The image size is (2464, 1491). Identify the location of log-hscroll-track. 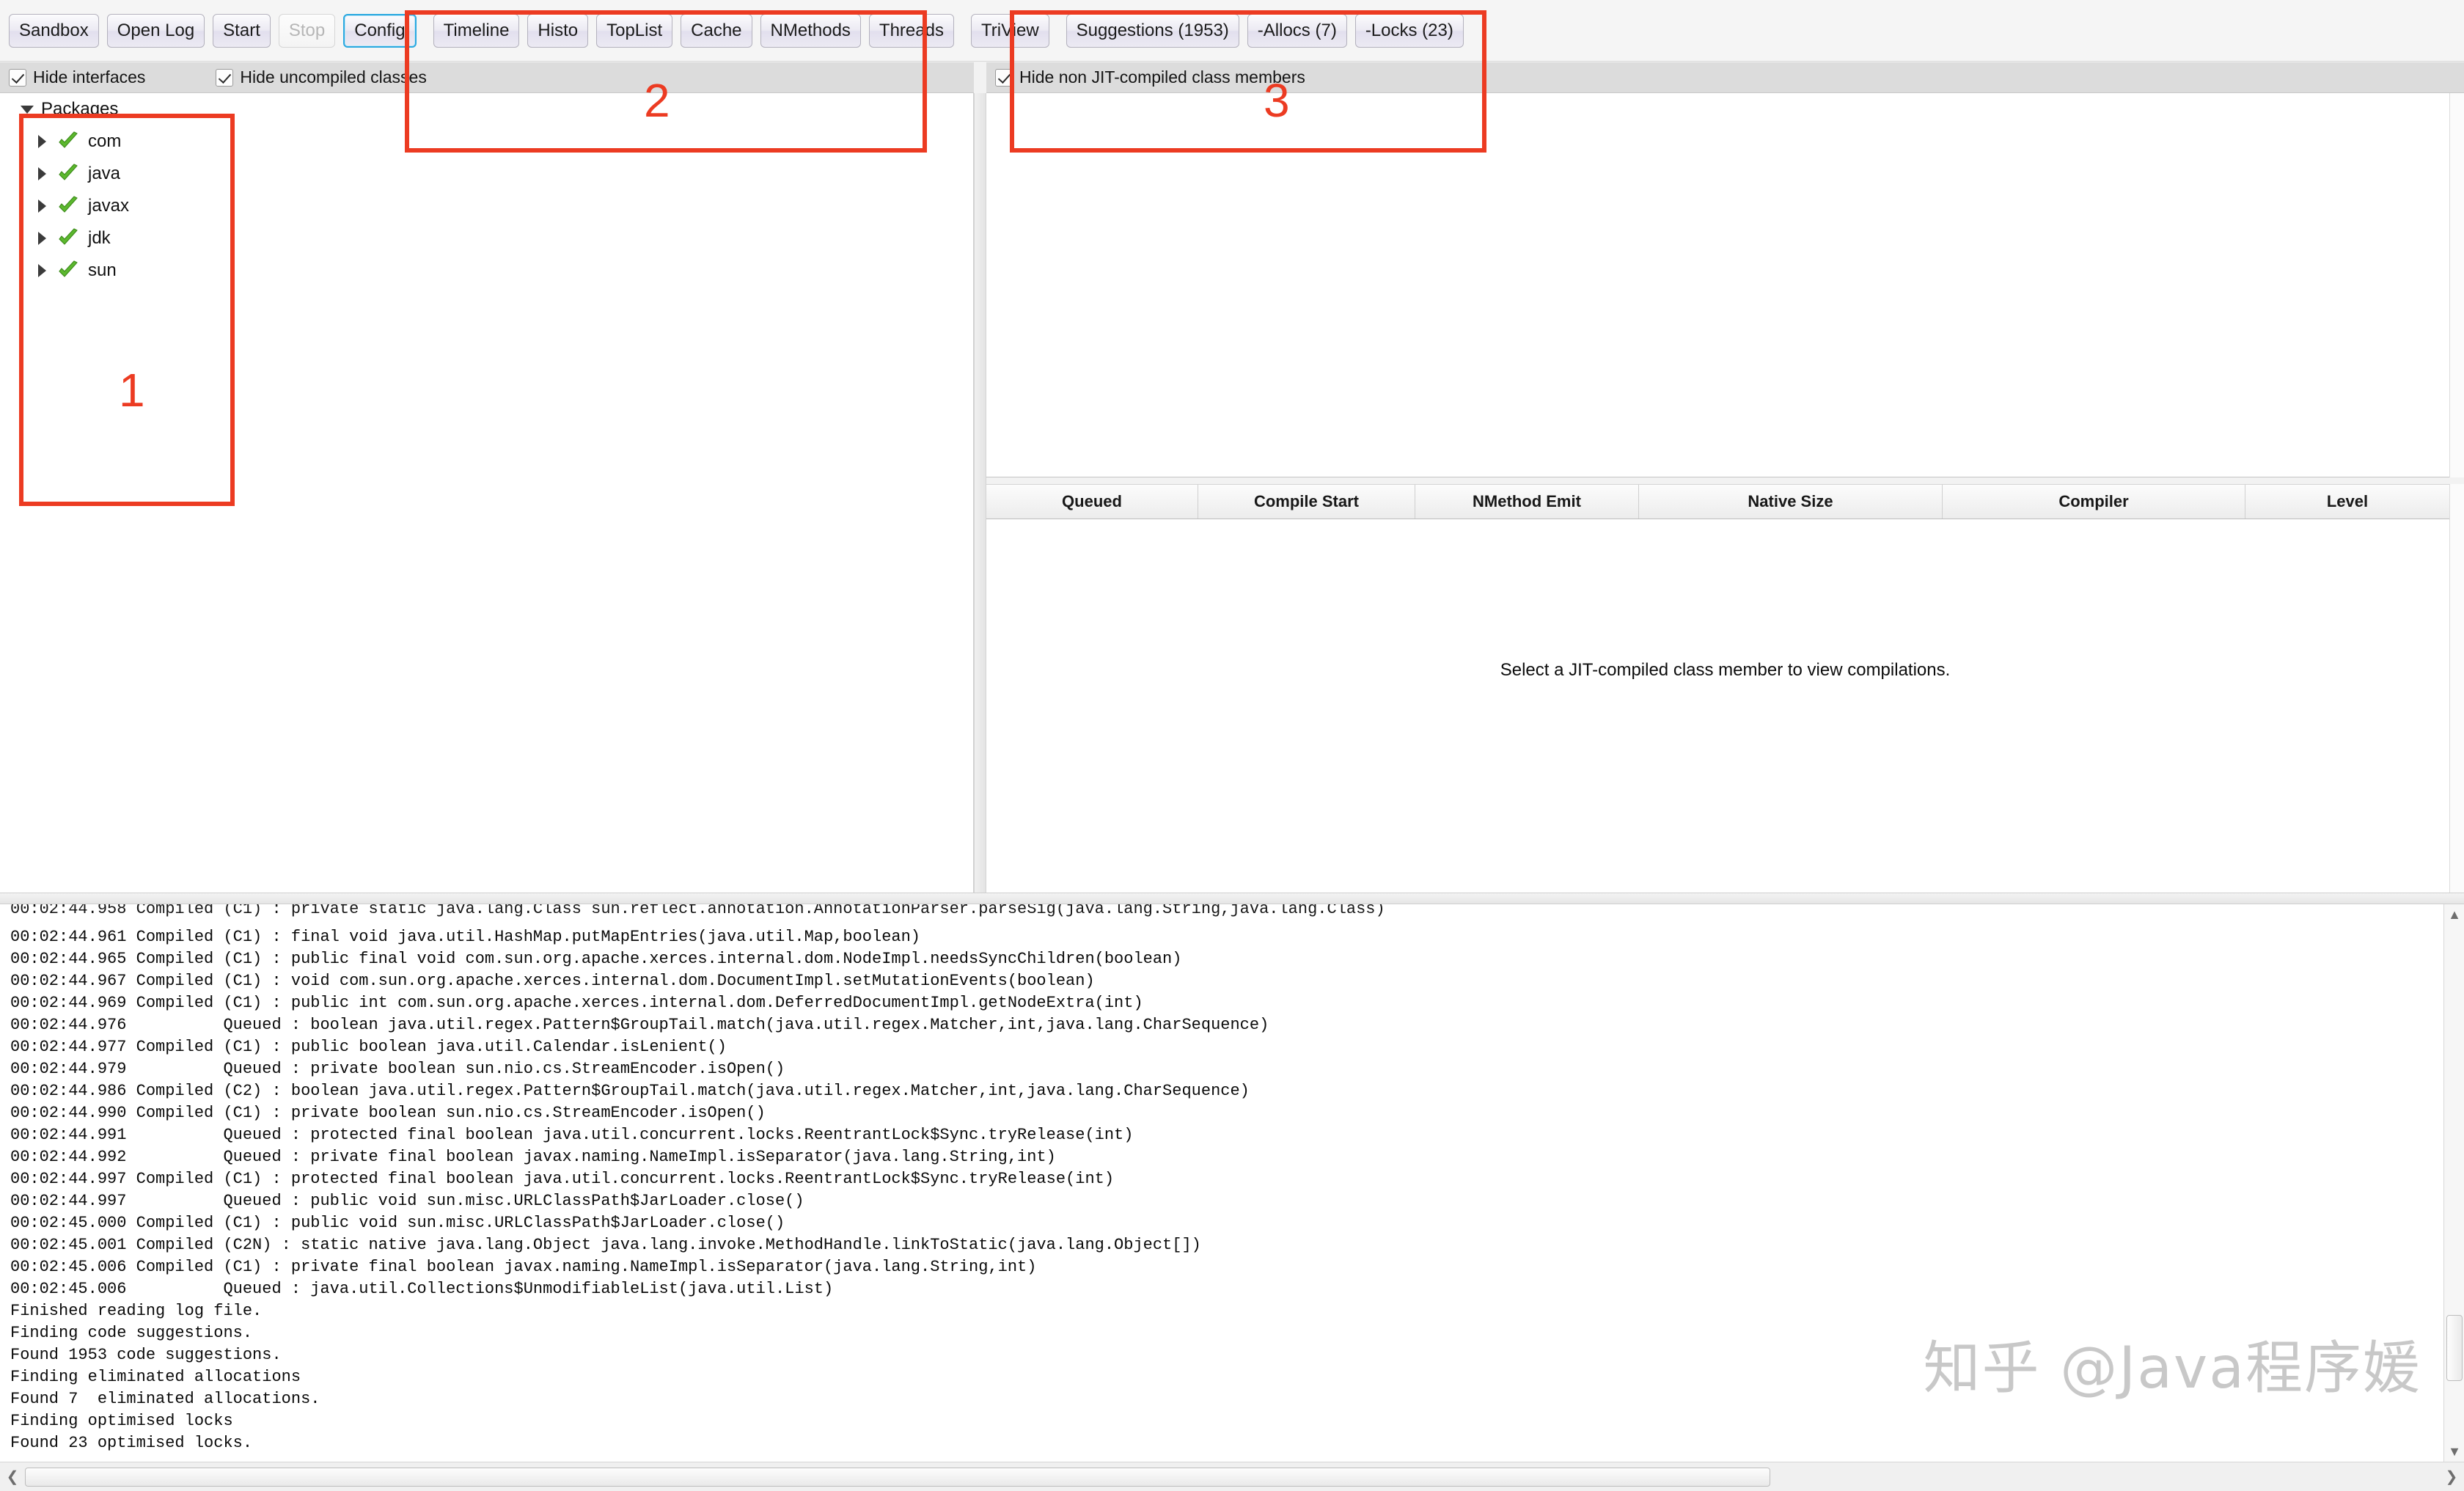
(1232, 1477).